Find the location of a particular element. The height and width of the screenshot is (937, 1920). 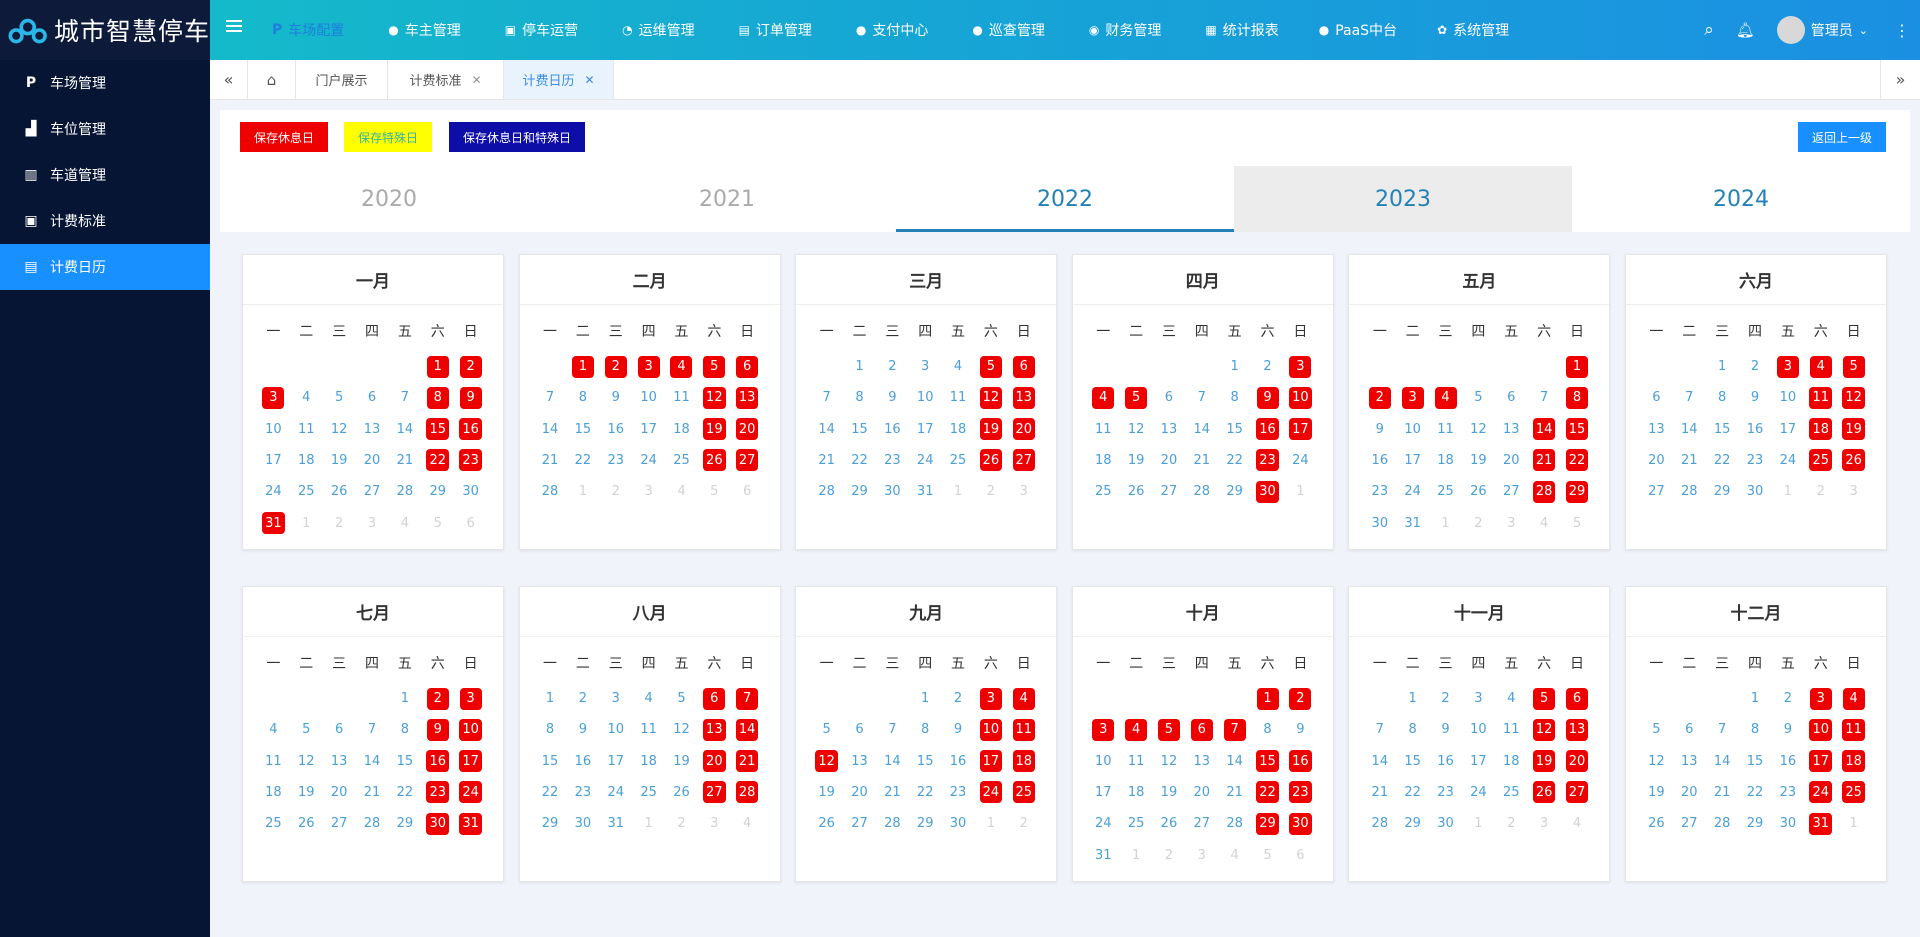

logo: 城市智慧停车 is located at coordinates (105, 30).